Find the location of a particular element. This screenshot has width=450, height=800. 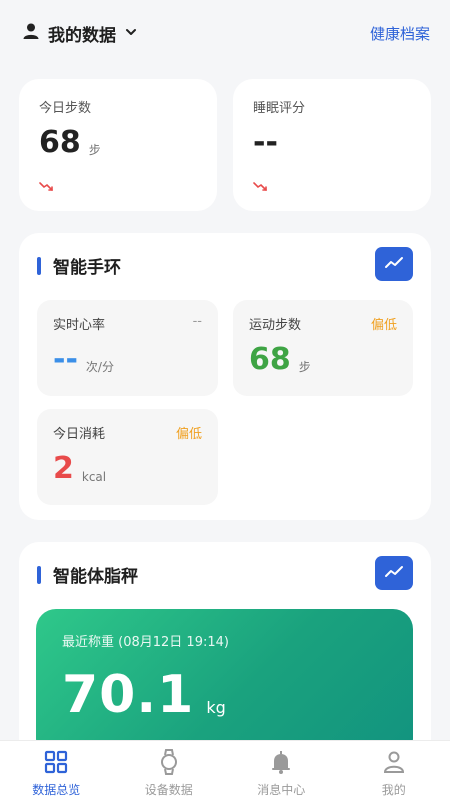

weight-value: 70.1 is located at coordinates (128, 695).